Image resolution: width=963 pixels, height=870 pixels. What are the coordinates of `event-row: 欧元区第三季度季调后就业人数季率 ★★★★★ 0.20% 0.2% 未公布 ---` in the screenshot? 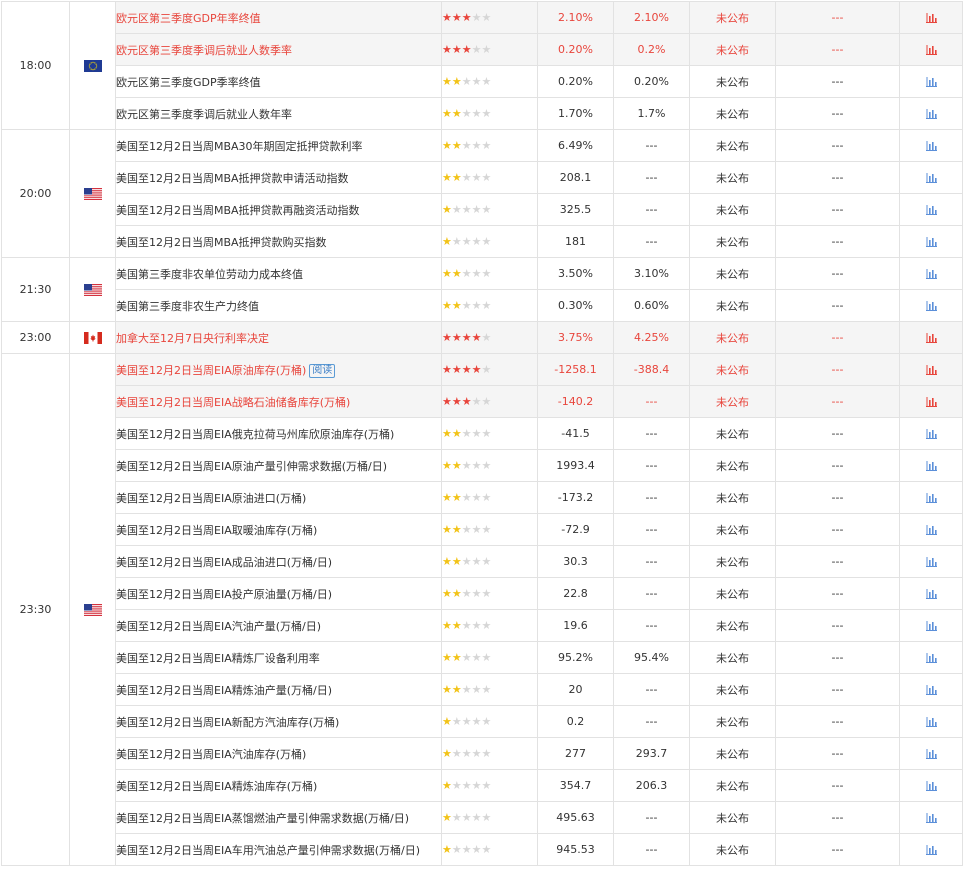 It's located at (482, 49).